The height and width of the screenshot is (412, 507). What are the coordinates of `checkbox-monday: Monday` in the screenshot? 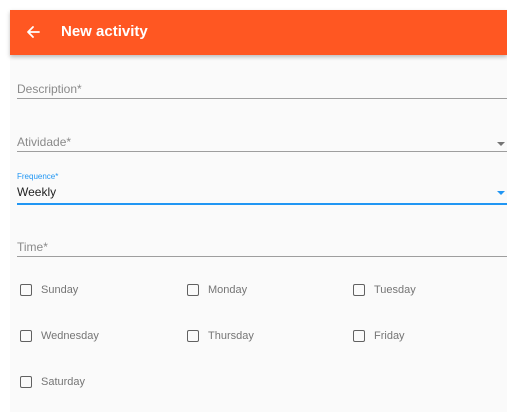 It's located at (217, 290).